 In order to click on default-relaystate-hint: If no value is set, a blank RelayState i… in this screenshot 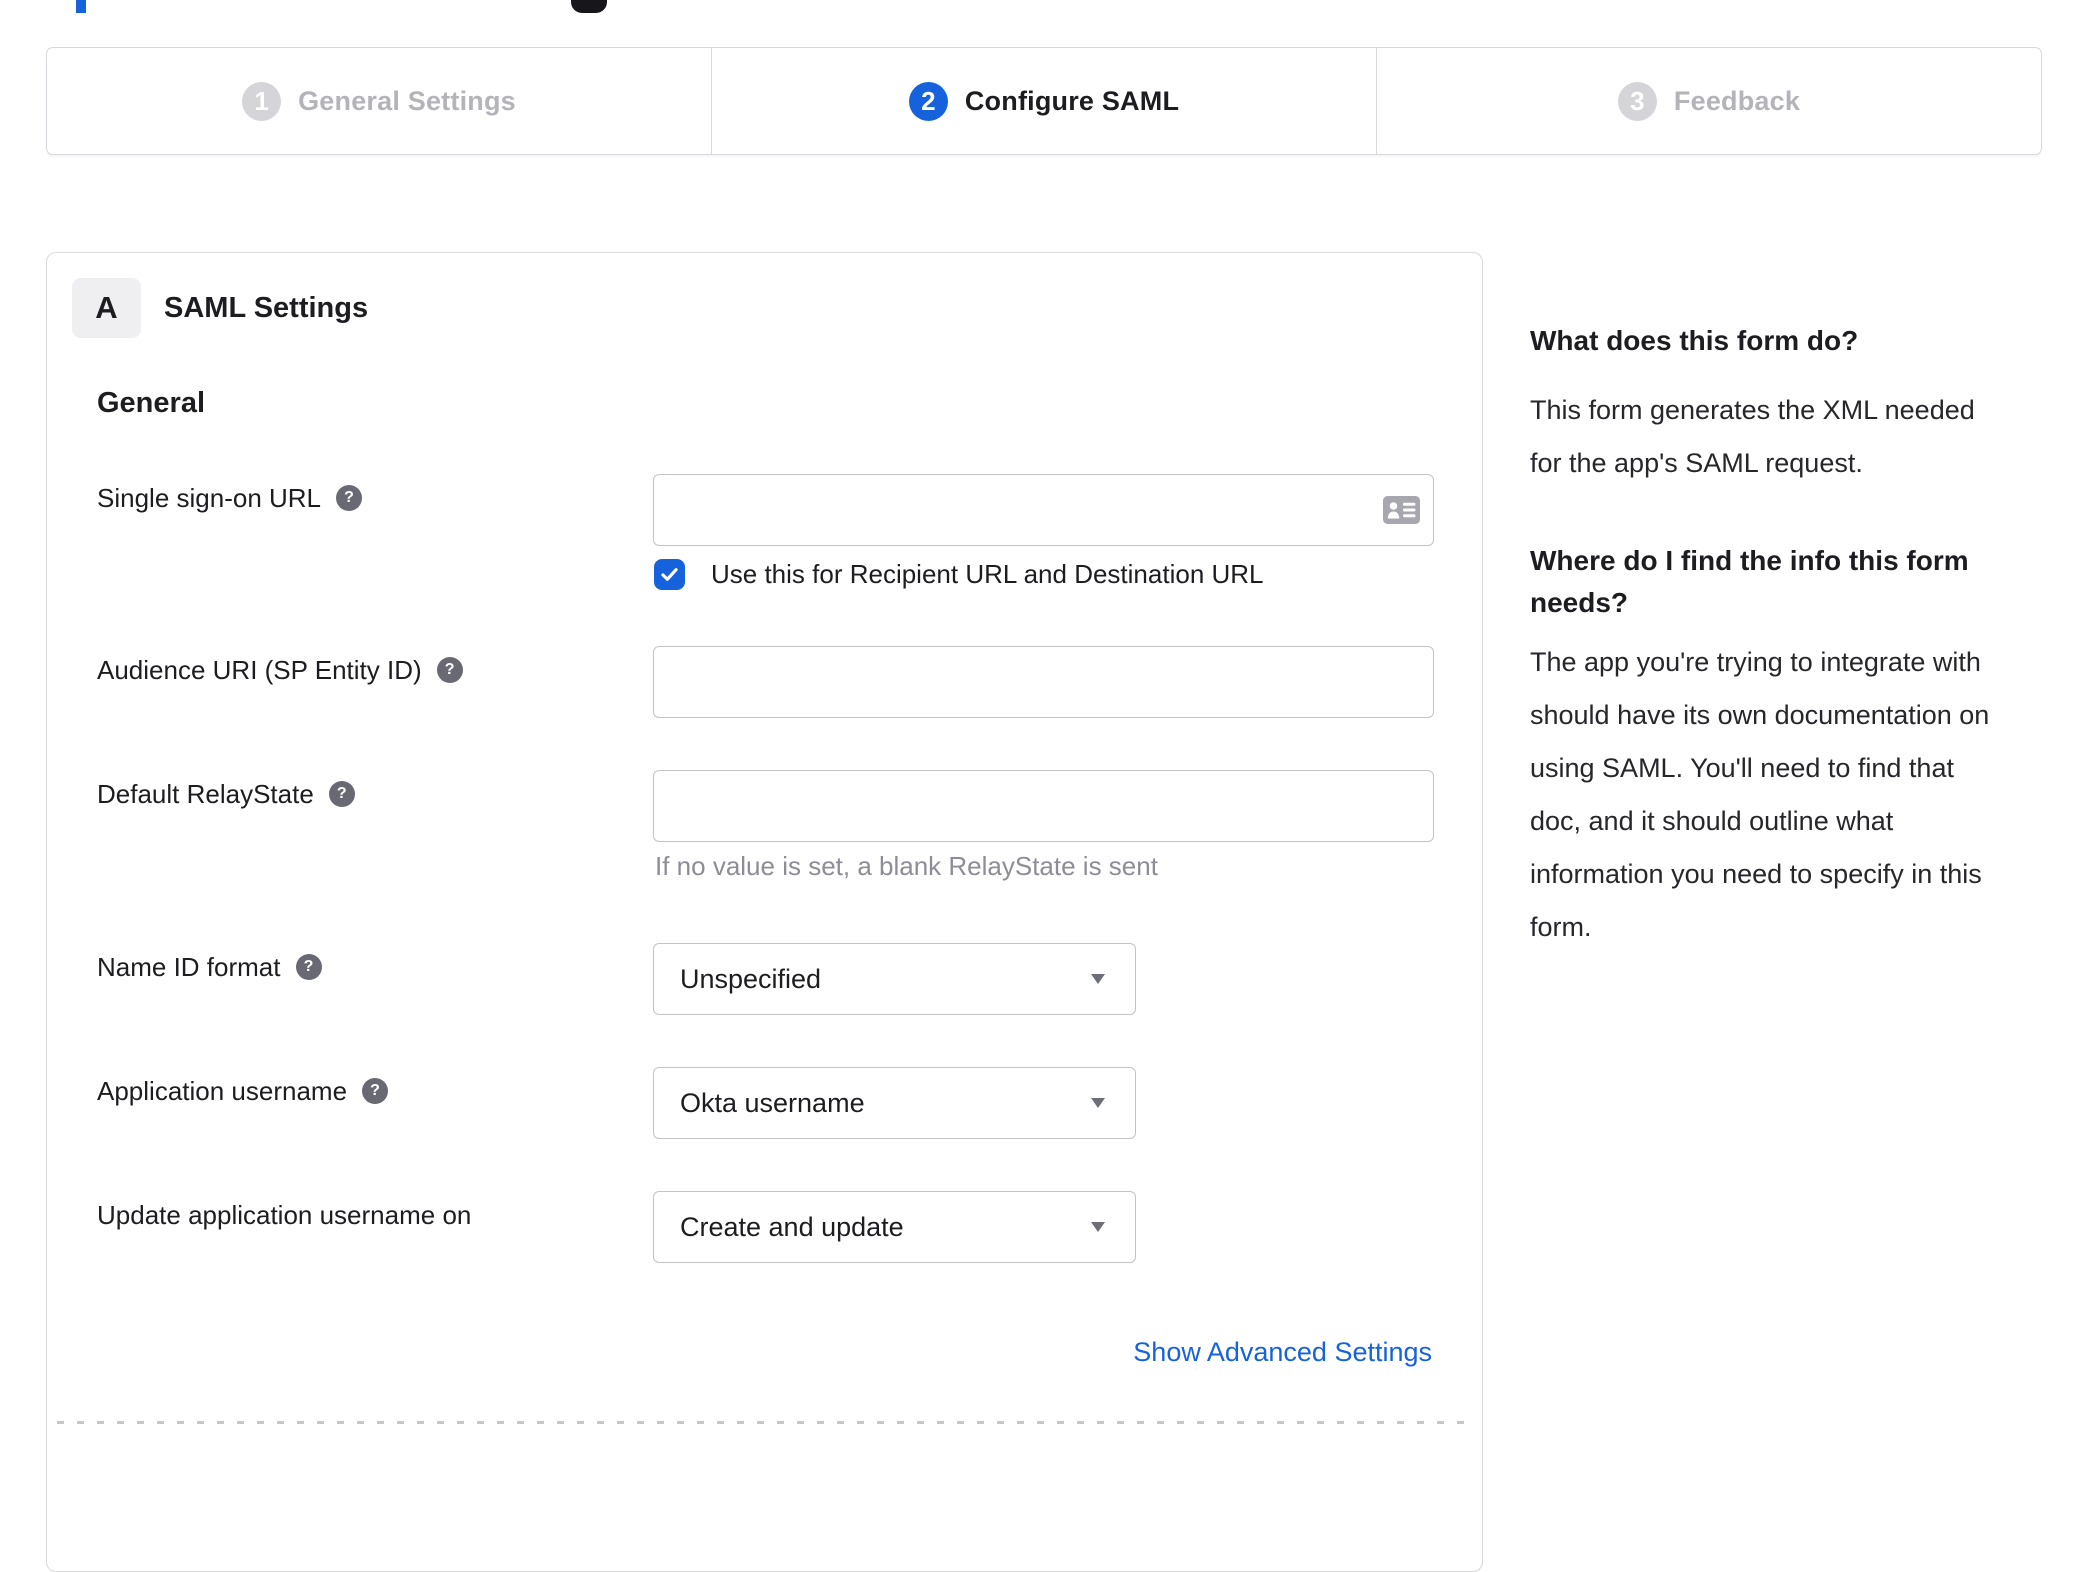, I will do `click(906, 866)`.